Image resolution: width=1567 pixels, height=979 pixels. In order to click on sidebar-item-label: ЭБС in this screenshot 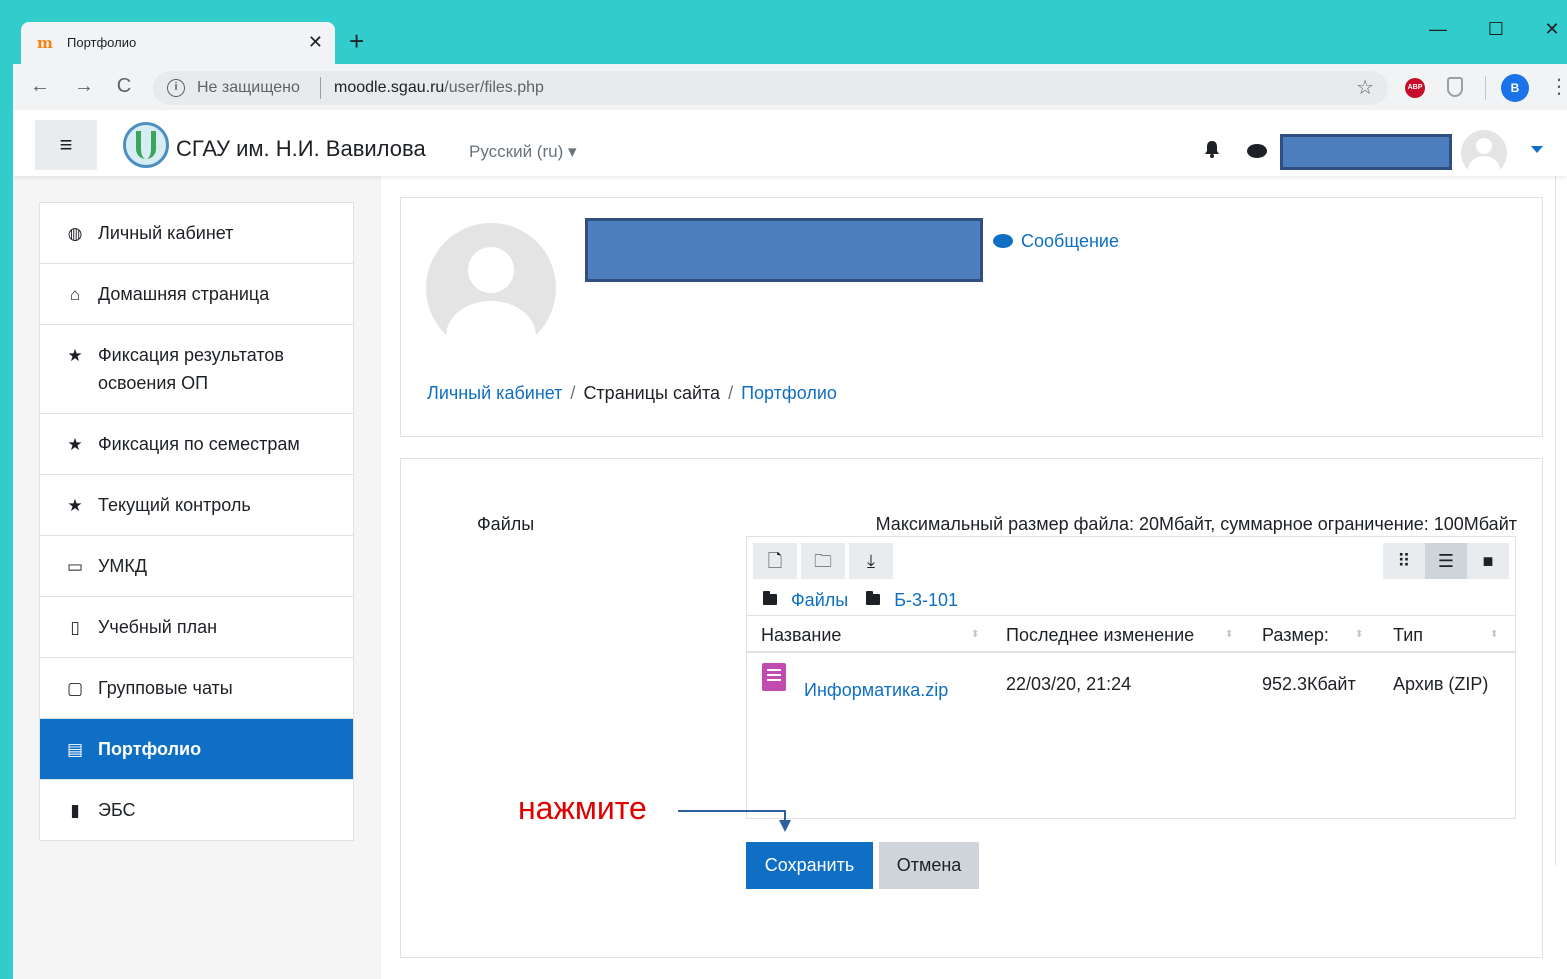, I will do `click(117, 810)`.